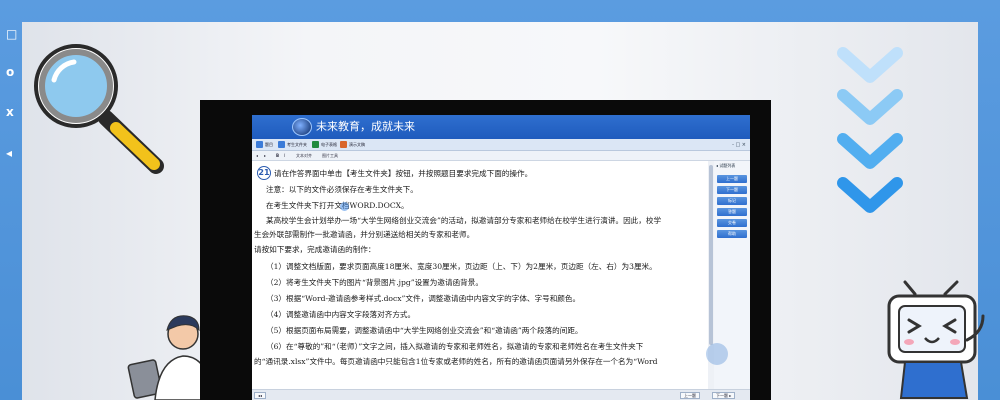 Image resolution: width=1000 pixels, height=400 pixels. Describe the element at coordinates (732, 223) in the screenshot. I see `side-button-submit: 交卷` at that location.